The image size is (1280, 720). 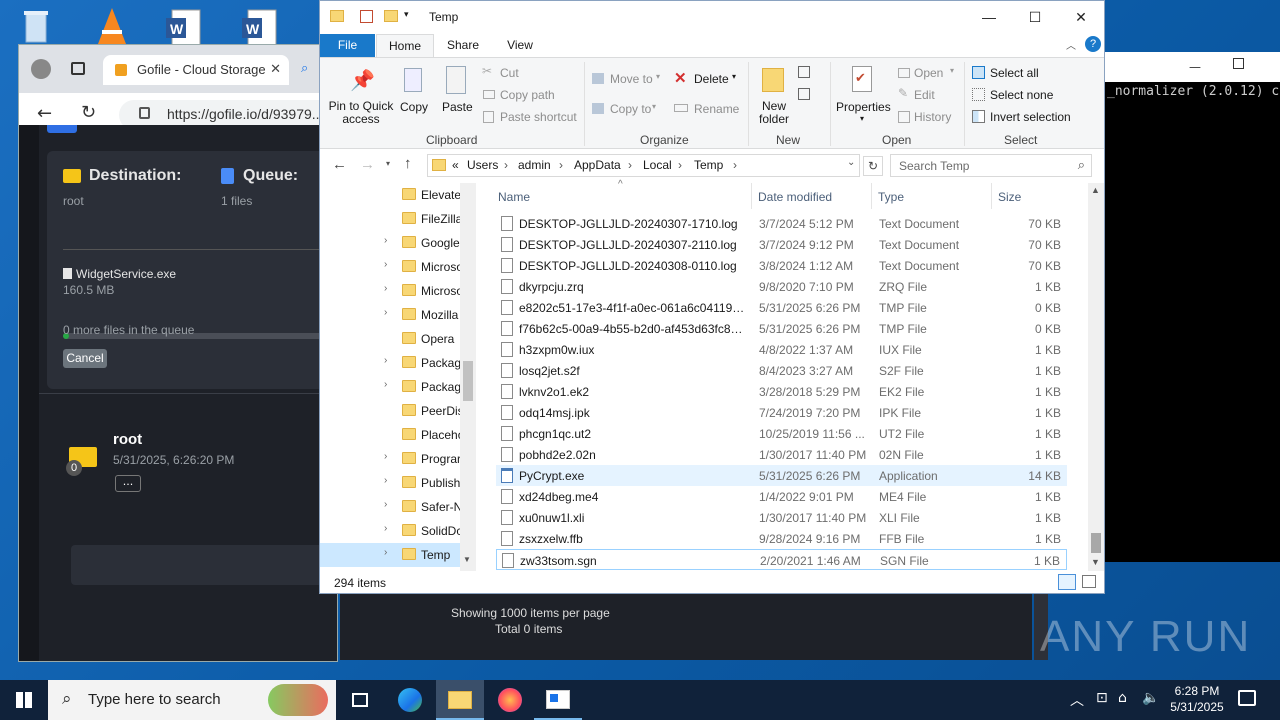 What do you see at coordinates (1150, 698) in the screenshot?
I see `volume-icon: 🔈` at bounding box center [1150, 698].